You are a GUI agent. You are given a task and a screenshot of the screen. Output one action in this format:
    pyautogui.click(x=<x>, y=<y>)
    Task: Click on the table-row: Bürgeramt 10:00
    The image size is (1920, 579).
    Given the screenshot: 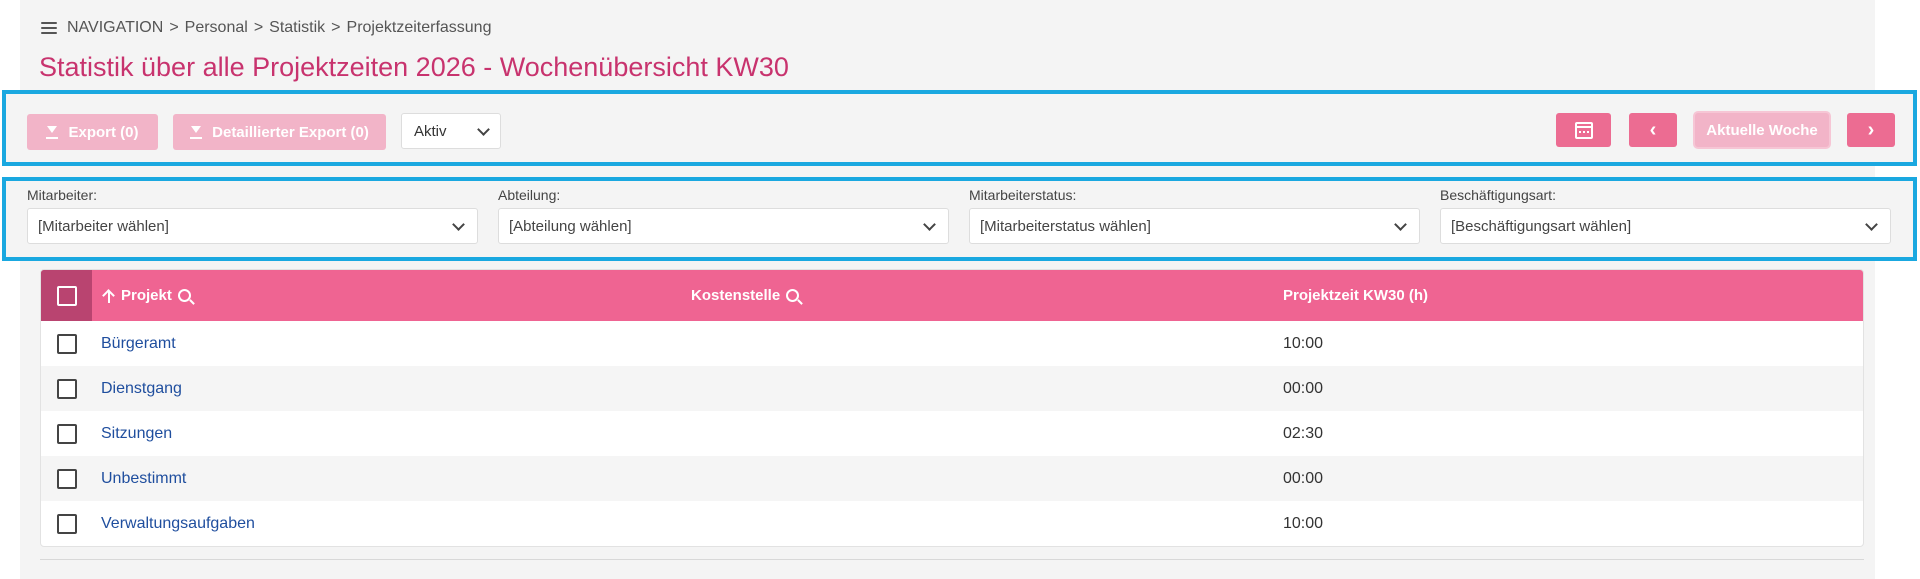 What is the action you would take?
    pyautogui.click(x=952, y=343)
    